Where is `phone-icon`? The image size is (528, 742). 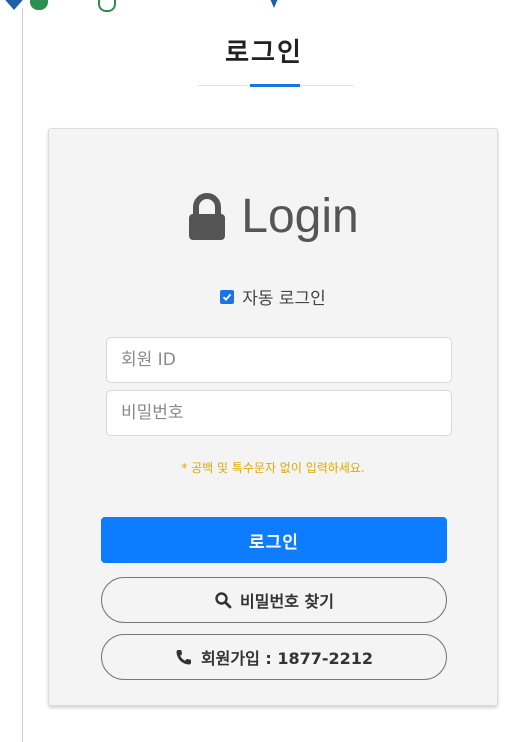 phone-icon is located at coordinates (184, 657).